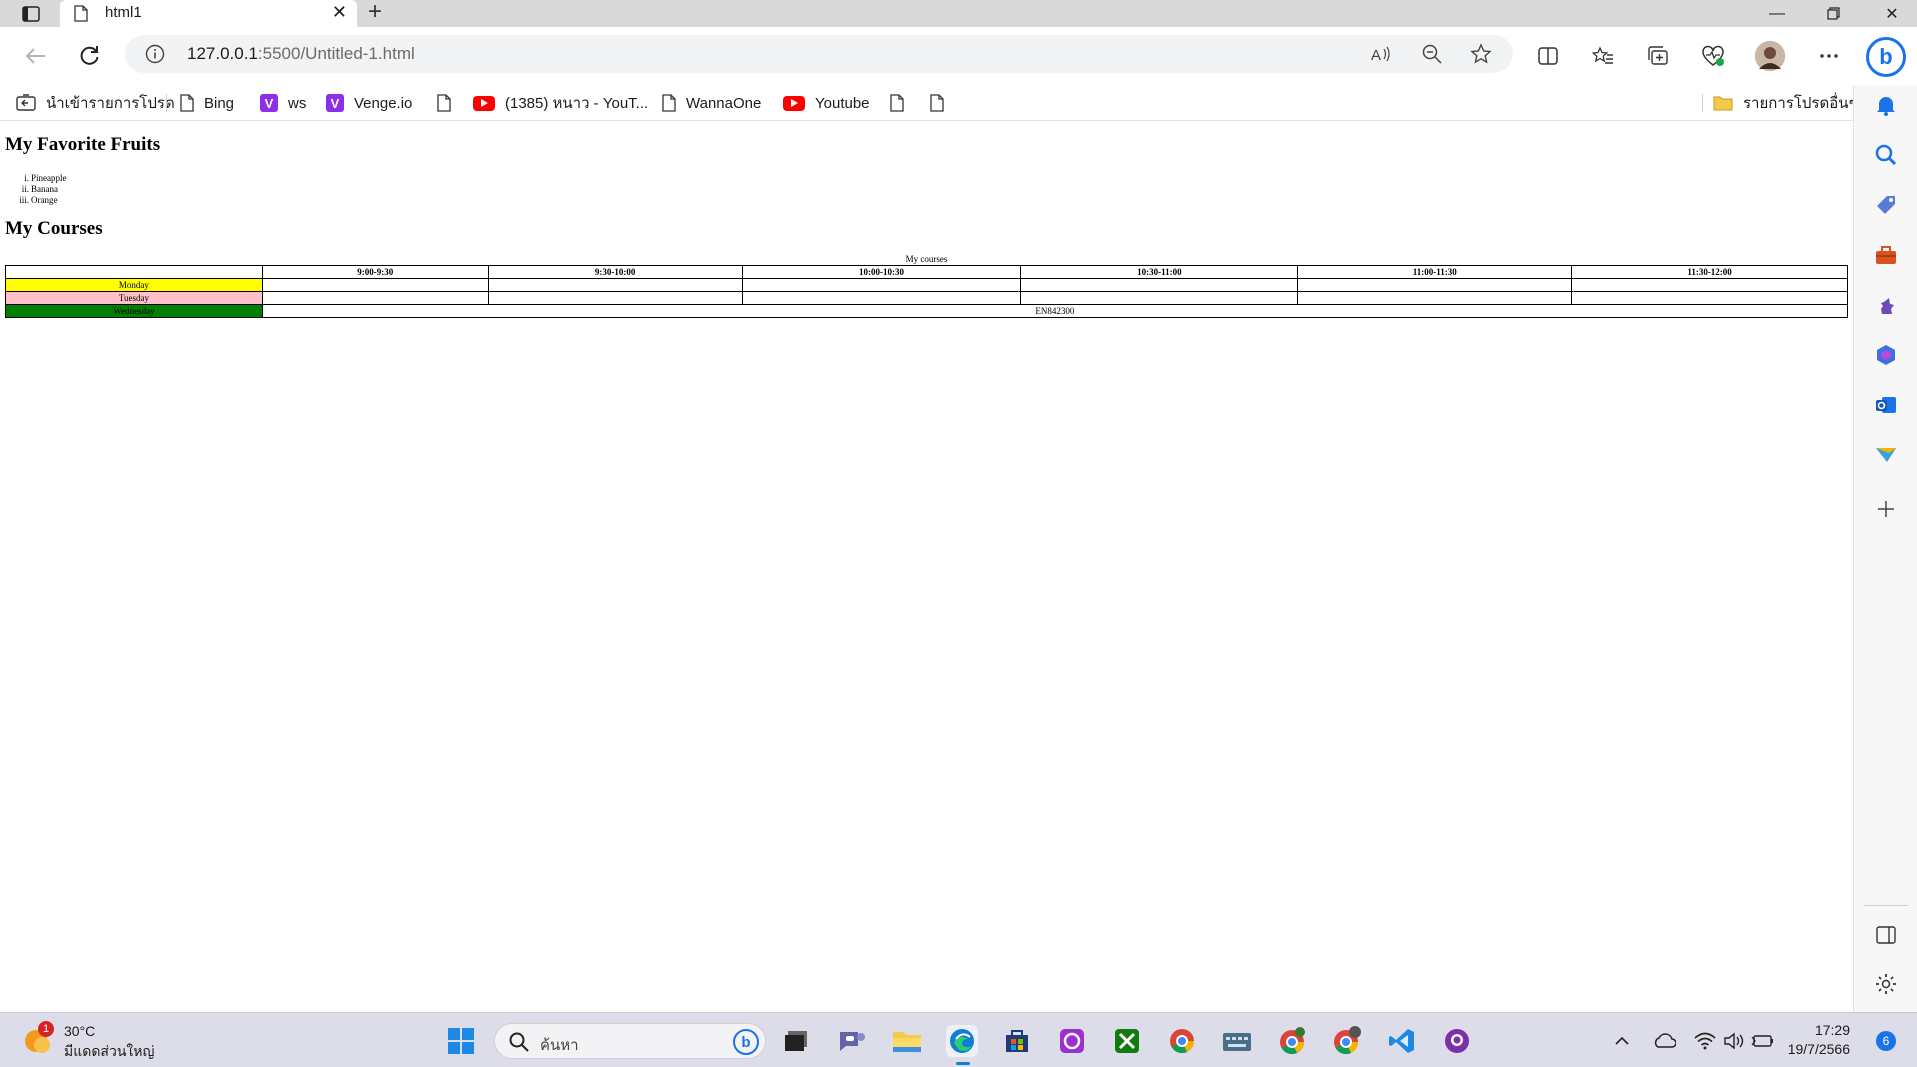 This screenshot has width=1917, height=1067. I want to click on time-slot-header: 10:30-11:00, so click(1159, 272).